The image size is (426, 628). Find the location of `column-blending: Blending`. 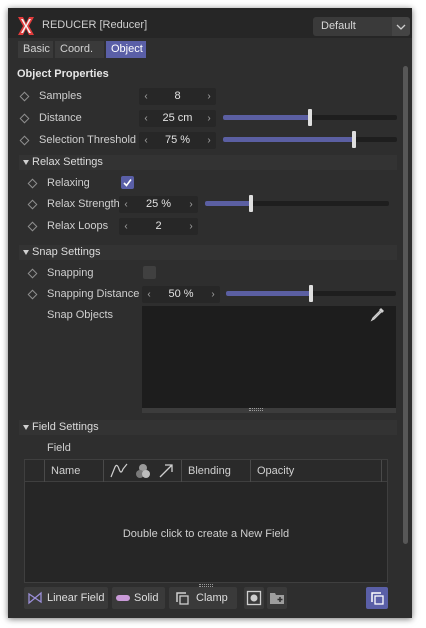

column-blending: Blending is located at coordinates (215, 471).